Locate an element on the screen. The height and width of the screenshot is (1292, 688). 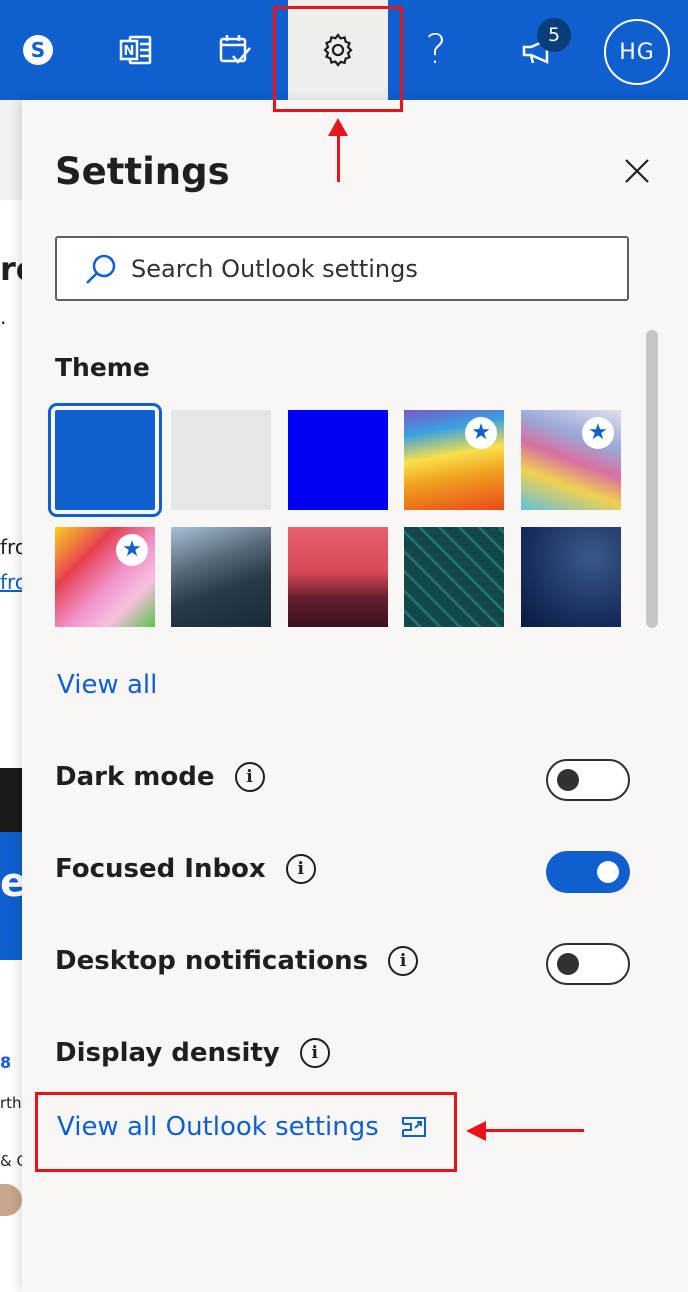
desktop-notifications-label: Desktop notifications i is located at coordinates (237, 961).